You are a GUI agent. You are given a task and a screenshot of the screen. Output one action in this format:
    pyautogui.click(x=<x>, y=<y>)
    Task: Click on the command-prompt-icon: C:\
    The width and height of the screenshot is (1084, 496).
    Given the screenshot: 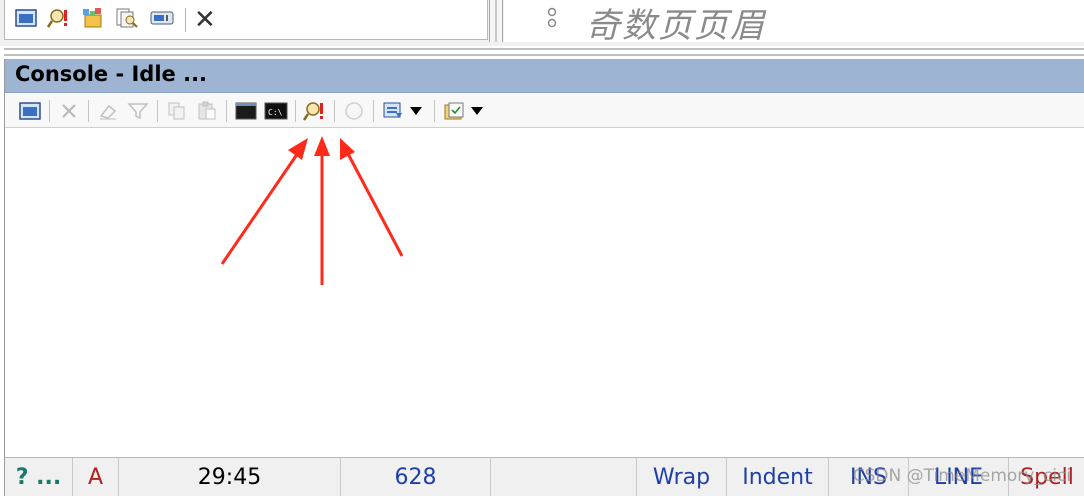 What is the action you would take?
    pyautogui.click(x=276, y=111)
    